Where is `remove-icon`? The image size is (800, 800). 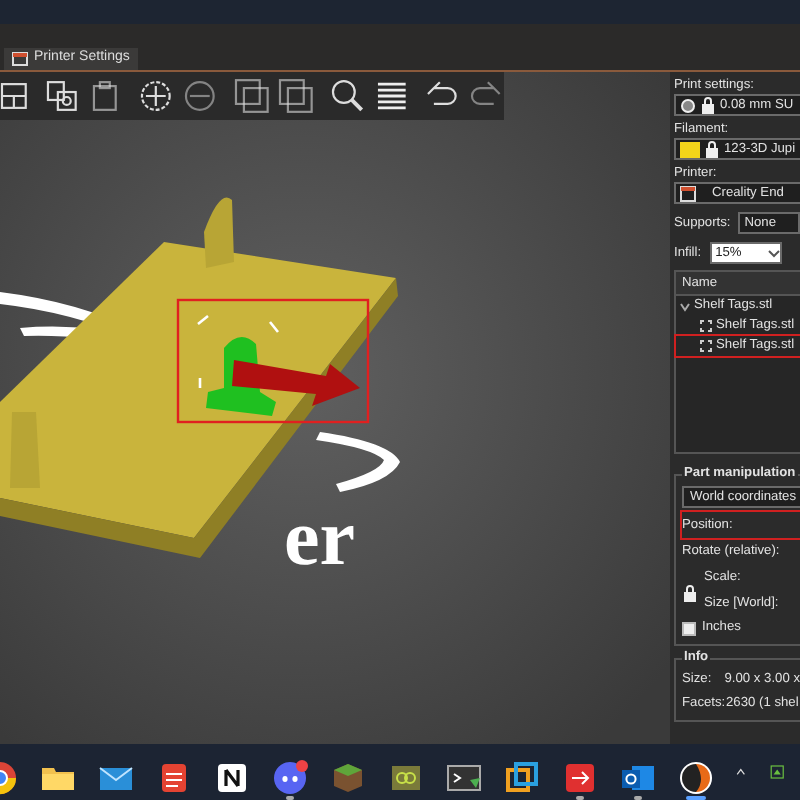 remove-icon is located at coordinates (200, 96).